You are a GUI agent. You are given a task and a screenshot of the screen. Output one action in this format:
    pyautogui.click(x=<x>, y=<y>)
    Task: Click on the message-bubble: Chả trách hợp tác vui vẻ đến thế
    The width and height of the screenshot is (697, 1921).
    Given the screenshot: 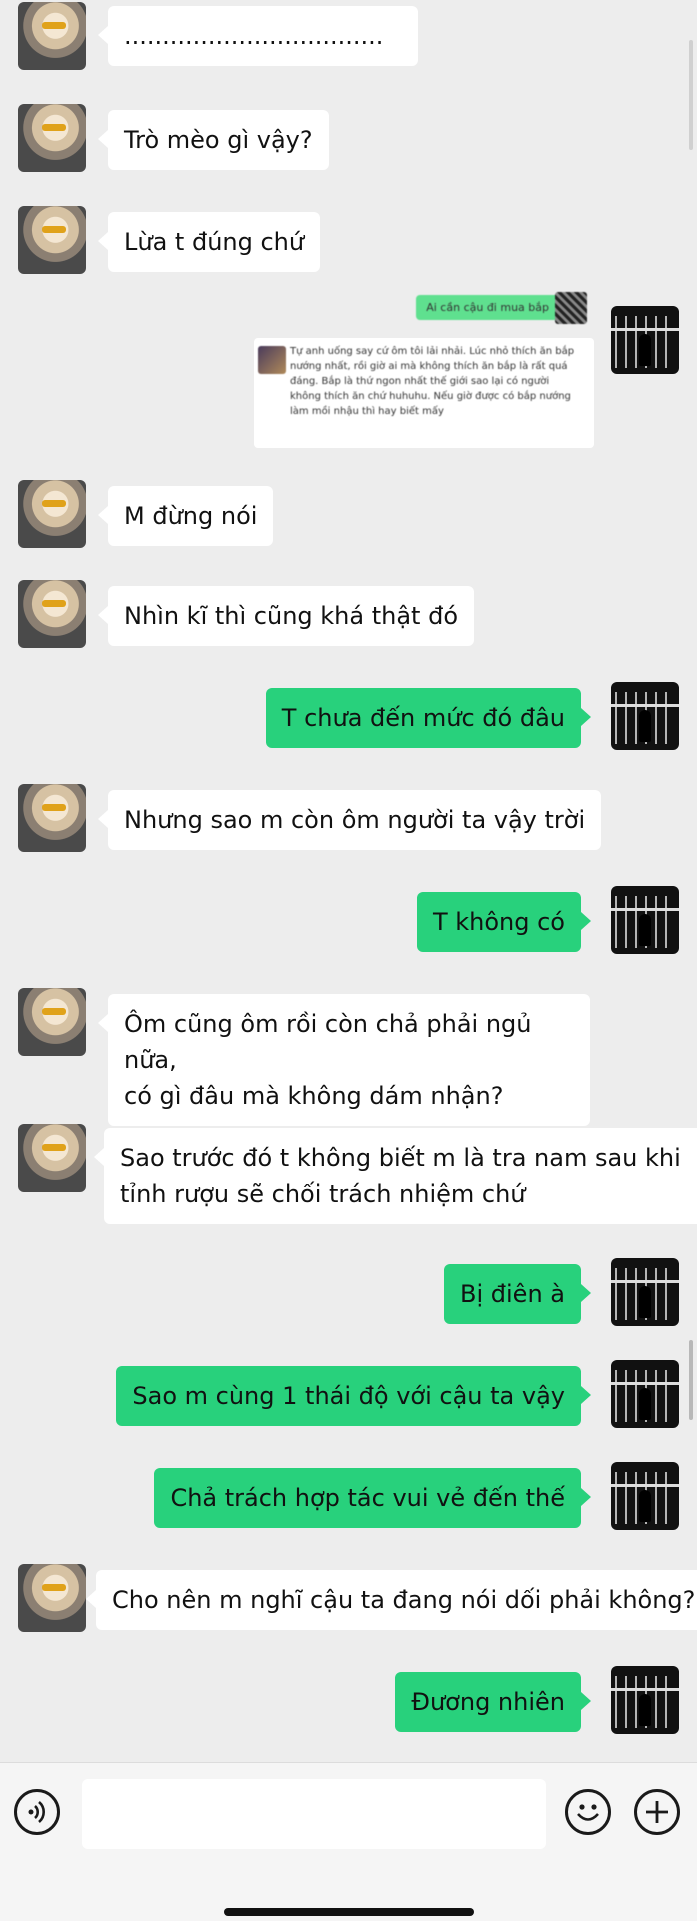 What is the action you would take?
    pyautogui.click(x=372, y=1498)
    